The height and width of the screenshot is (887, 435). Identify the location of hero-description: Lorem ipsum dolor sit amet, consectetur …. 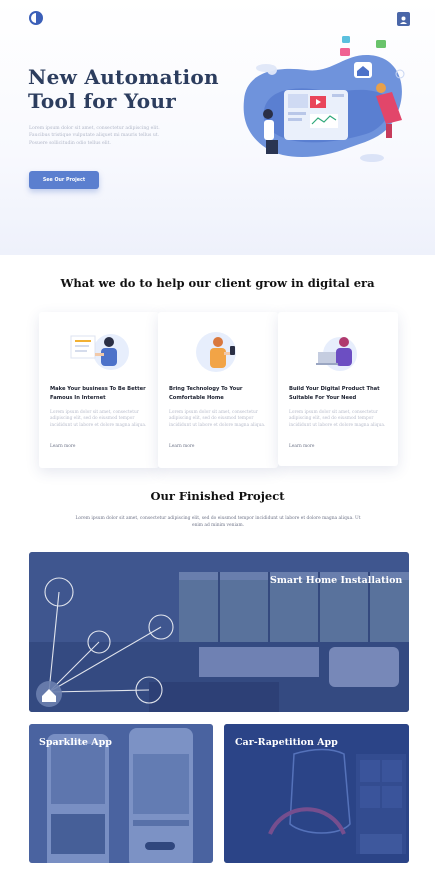
(94, 136).